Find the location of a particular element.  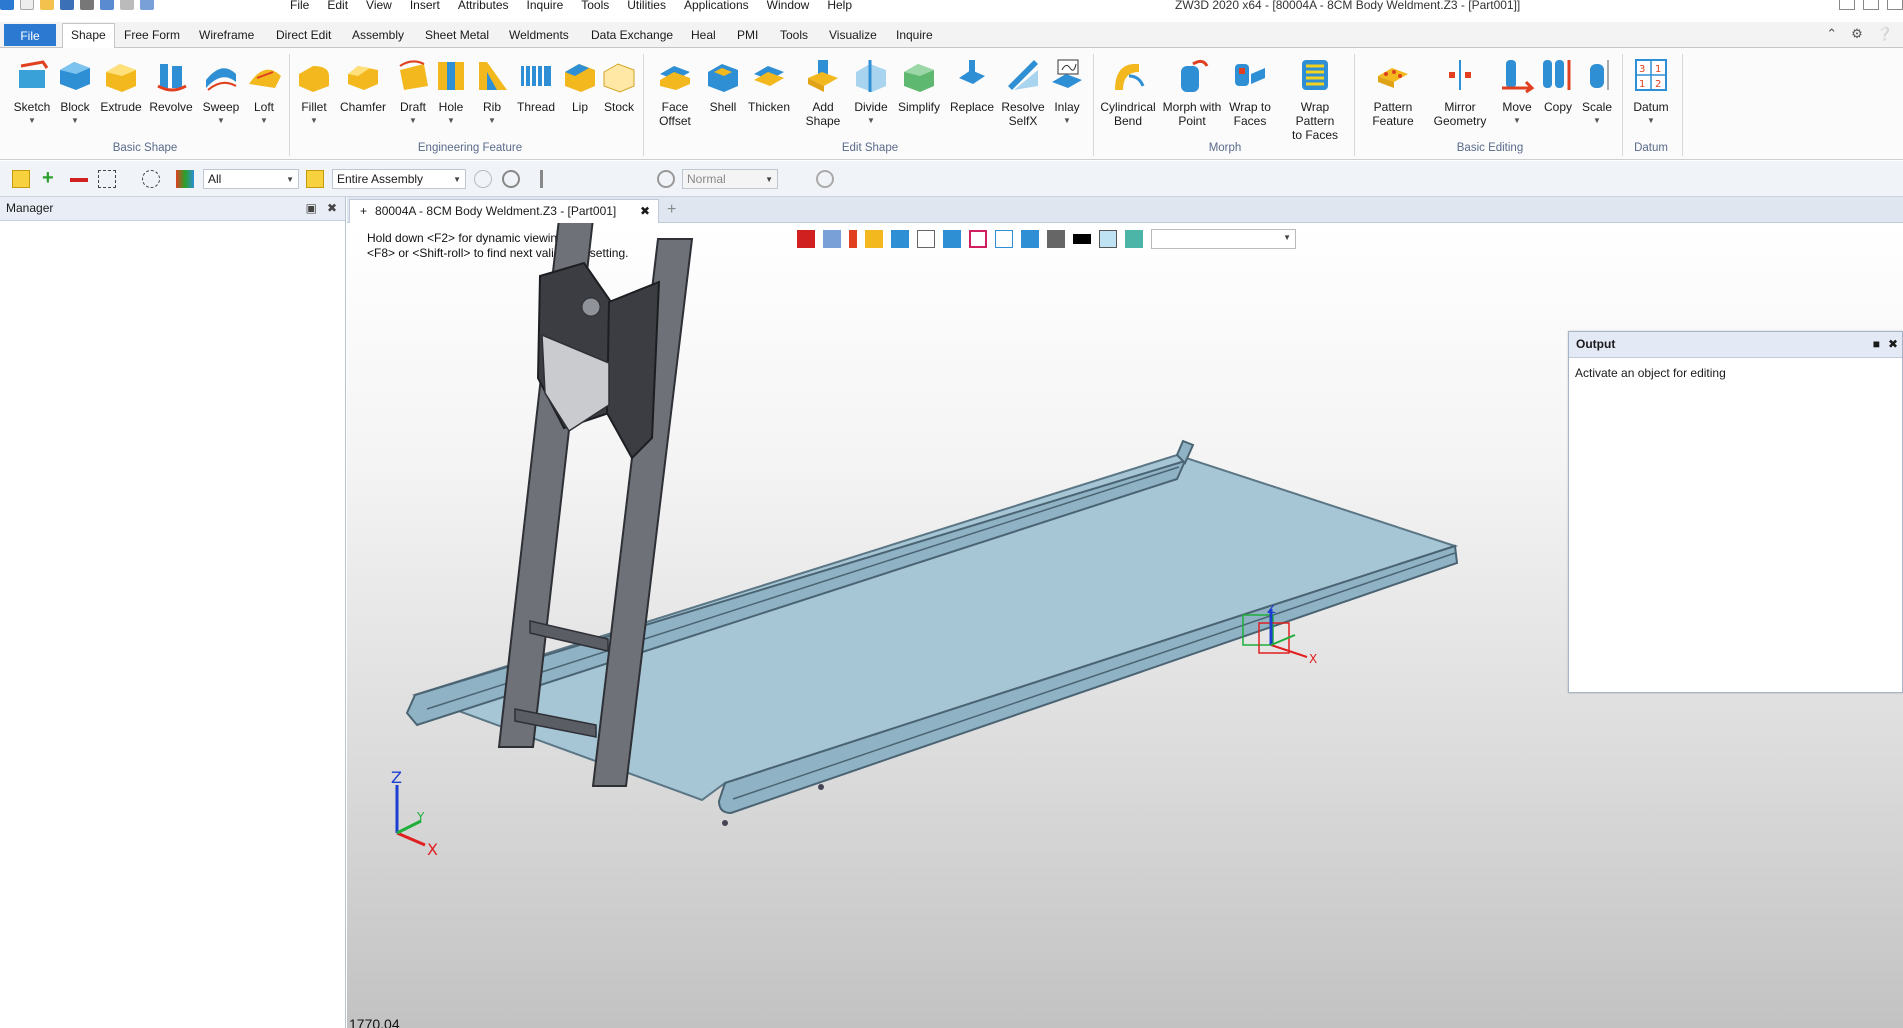

target-icon is located at coordinates (511, 179).